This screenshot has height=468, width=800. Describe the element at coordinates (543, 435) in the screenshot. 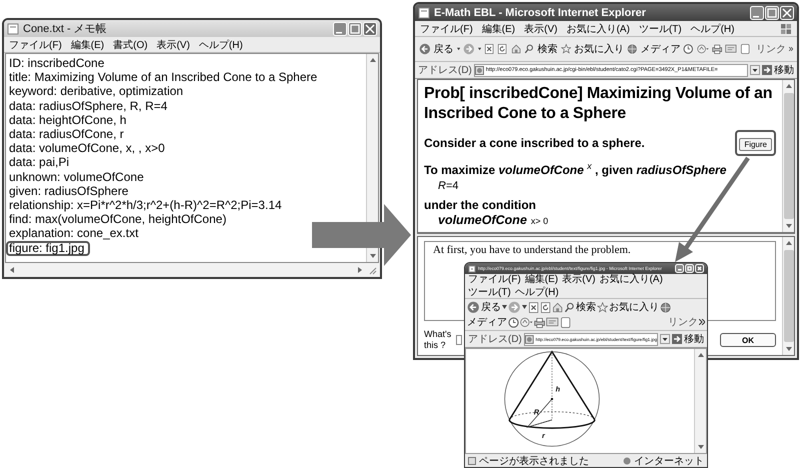

I see `radius-label: r` at that location.